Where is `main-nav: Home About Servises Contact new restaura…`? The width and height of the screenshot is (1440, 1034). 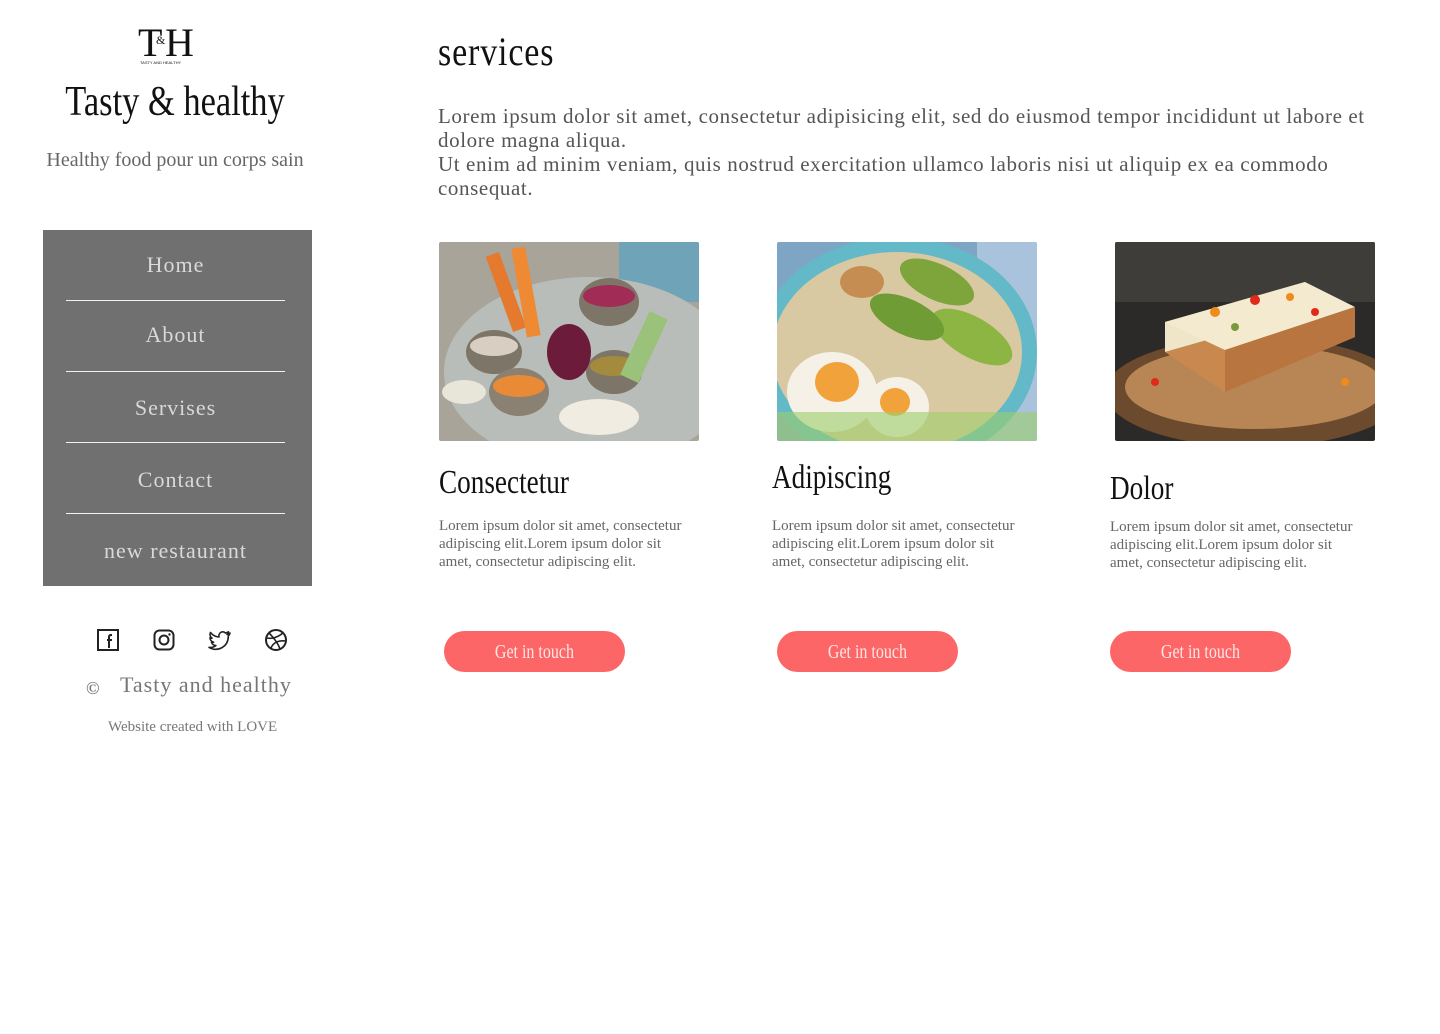
main-nav: Home About Servises Contact new restaura… is located at coordinates (177, 408).